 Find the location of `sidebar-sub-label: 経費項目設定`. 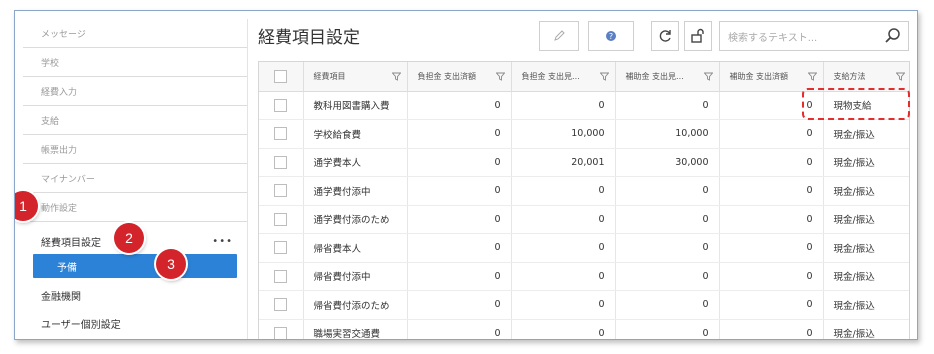

sidebar-sub-label: 経費項目設定 is located at coordinates (71, 243).